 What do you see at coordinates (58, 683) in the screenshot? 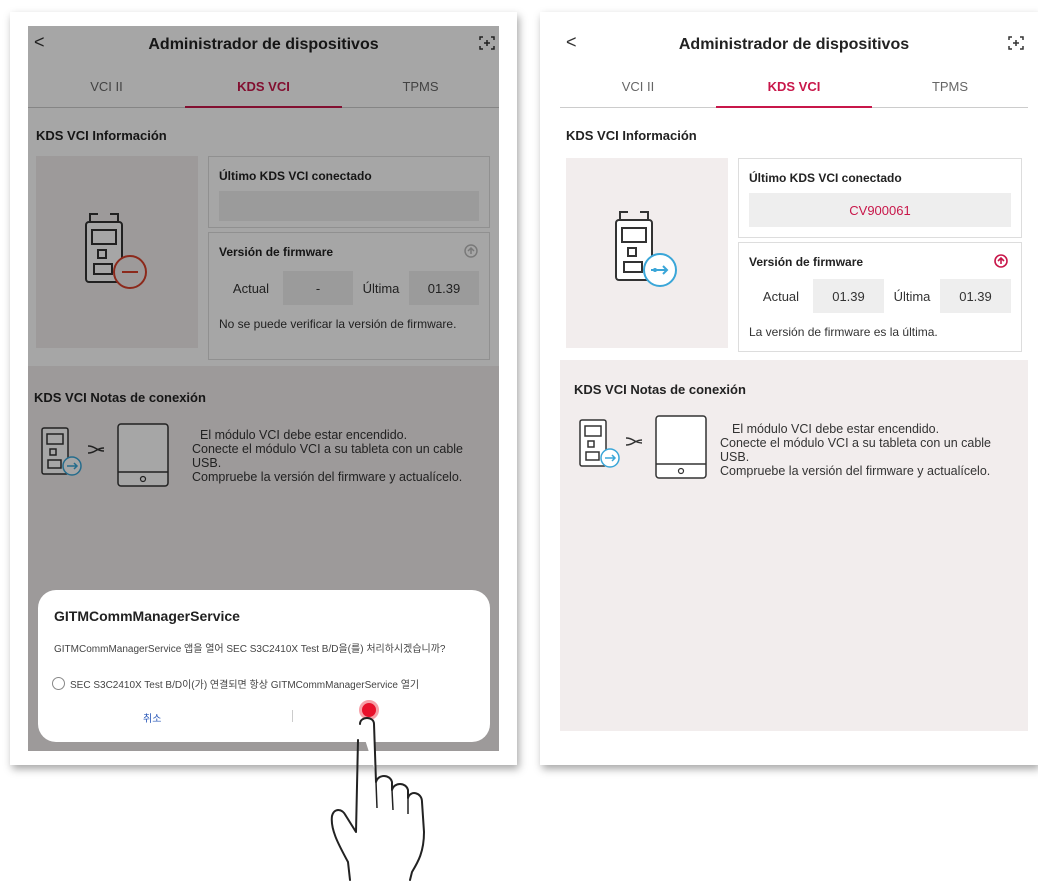
I see `always-open-radio` at bounding box center [58, 683].